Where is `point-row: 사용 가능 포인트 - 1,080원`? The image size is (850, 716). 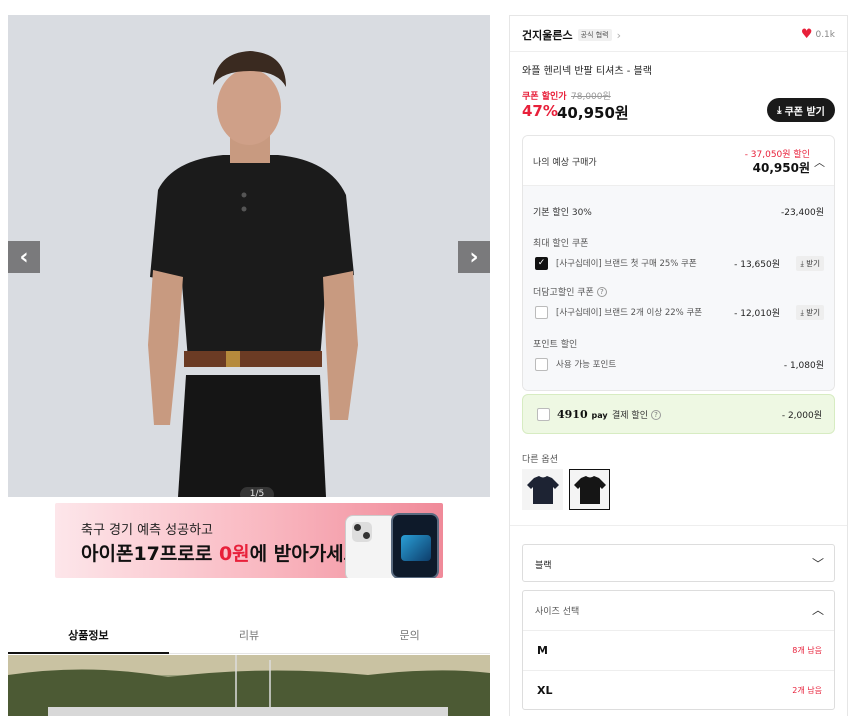
point-row: 사용 가능 포인트 - 1,080원 is located at coordinates (679, 364).